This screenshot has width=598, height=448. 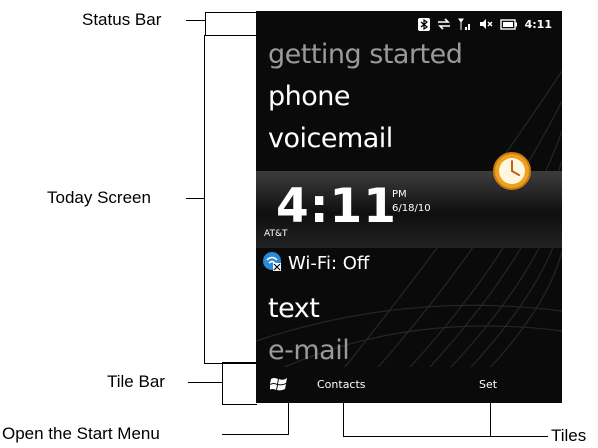 I want to click on status-bar-leader, so click(x=196, y=20).